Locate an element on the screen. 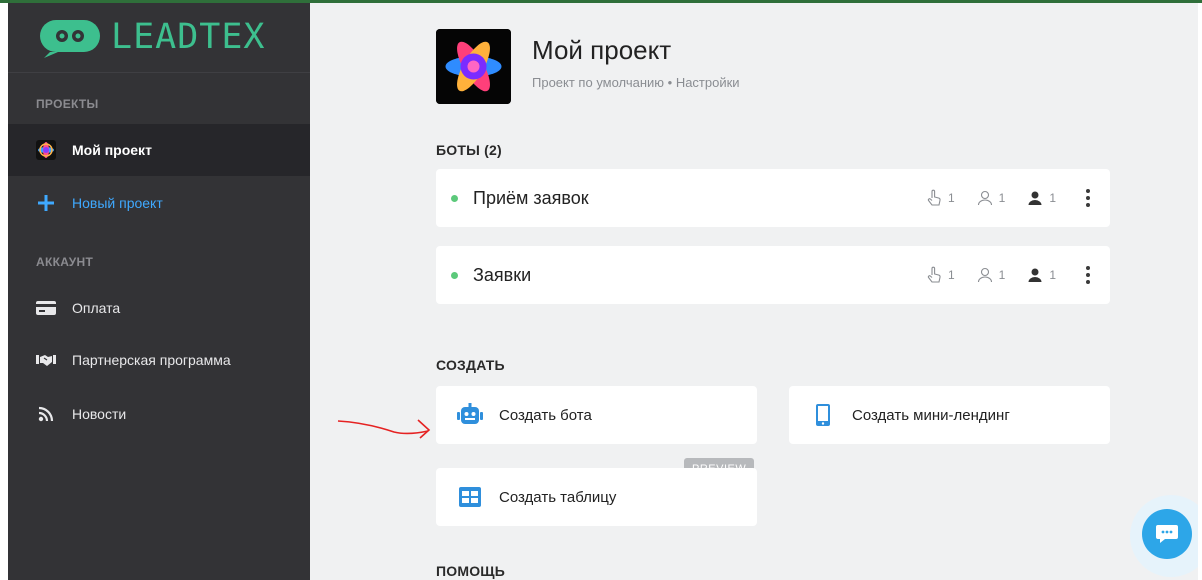 This screenshot has width=1202, height=580. sidebar-item-label: Оплата is located at coordinates (96, 308).